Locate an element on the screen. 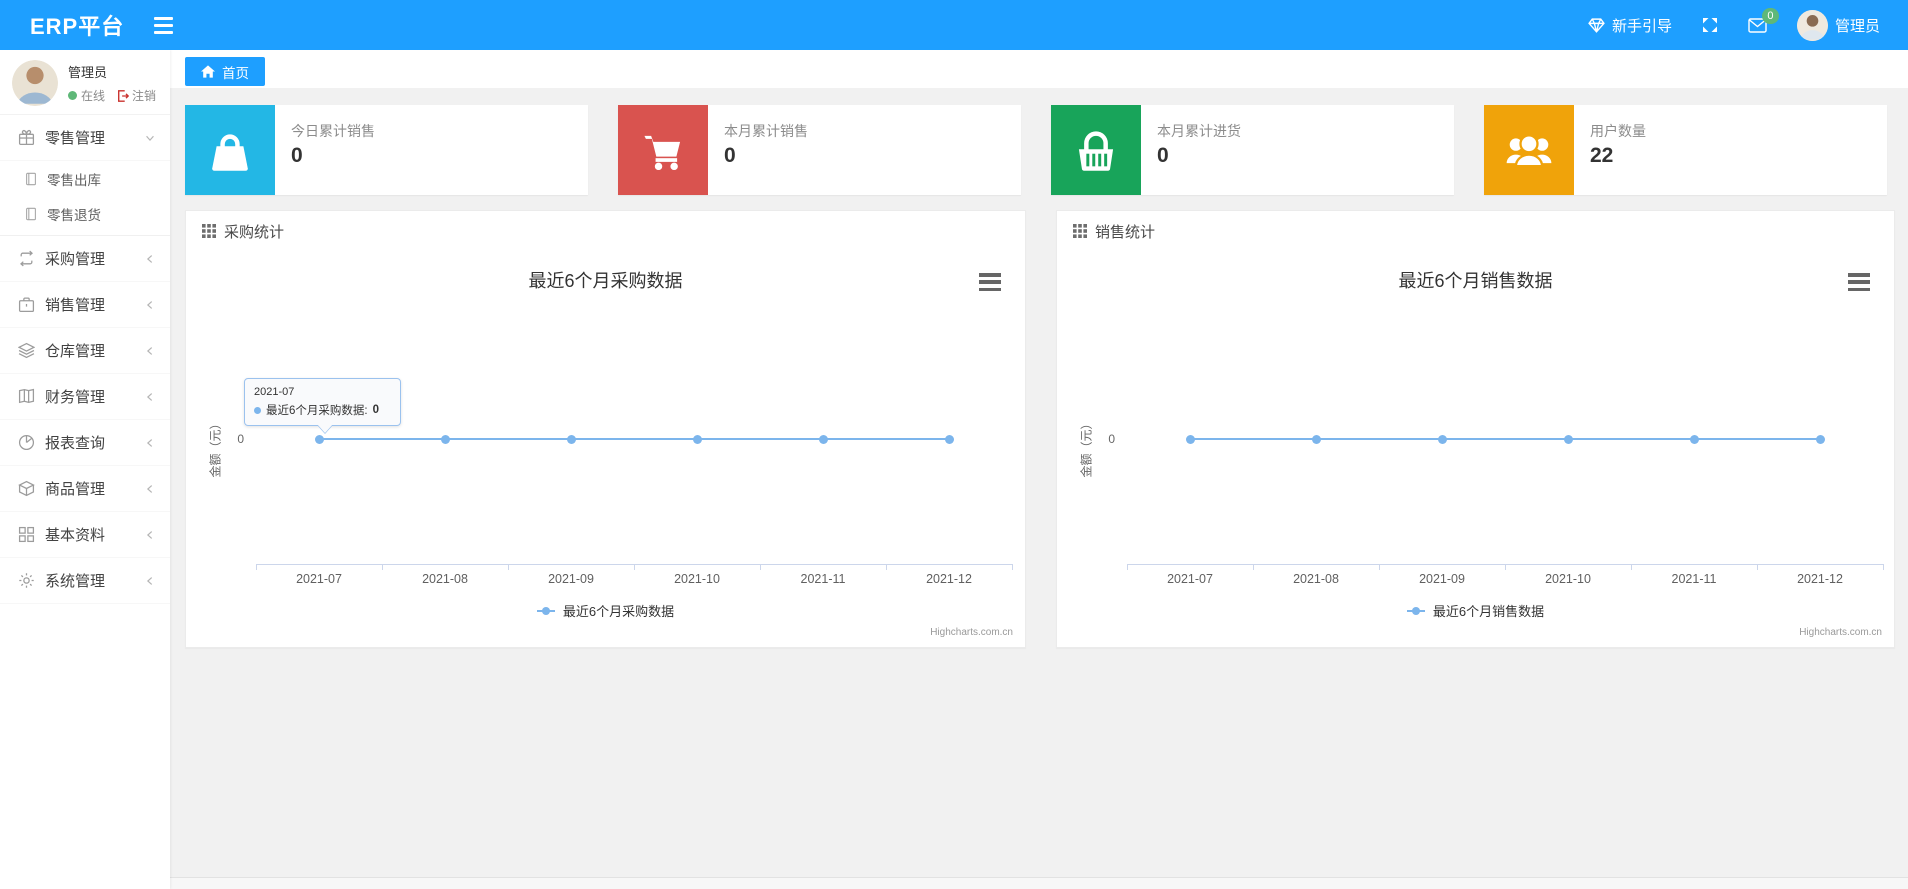 The image size is (1908, 889). user-menu: 管理员 is located at coordinates (1838, 25).